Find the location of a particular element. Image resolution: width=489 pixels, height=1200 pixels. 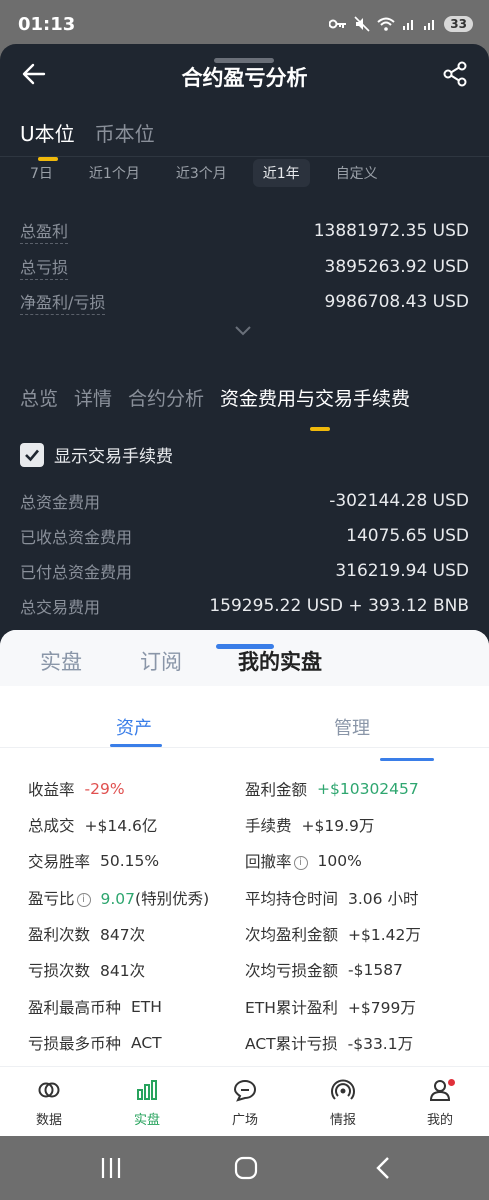

range-1y: 近1年 is located at coordinates (281, 173).